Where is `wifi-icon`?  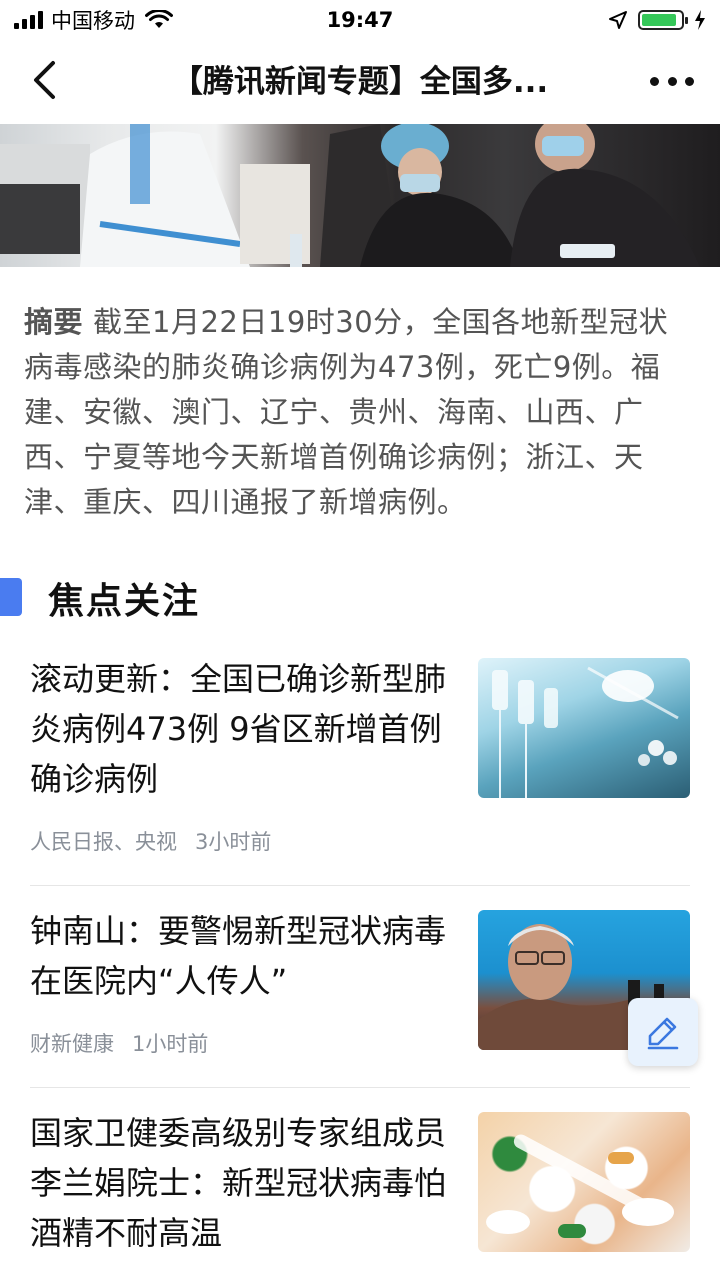 wifi-icon is located at coordinates (159, 19).